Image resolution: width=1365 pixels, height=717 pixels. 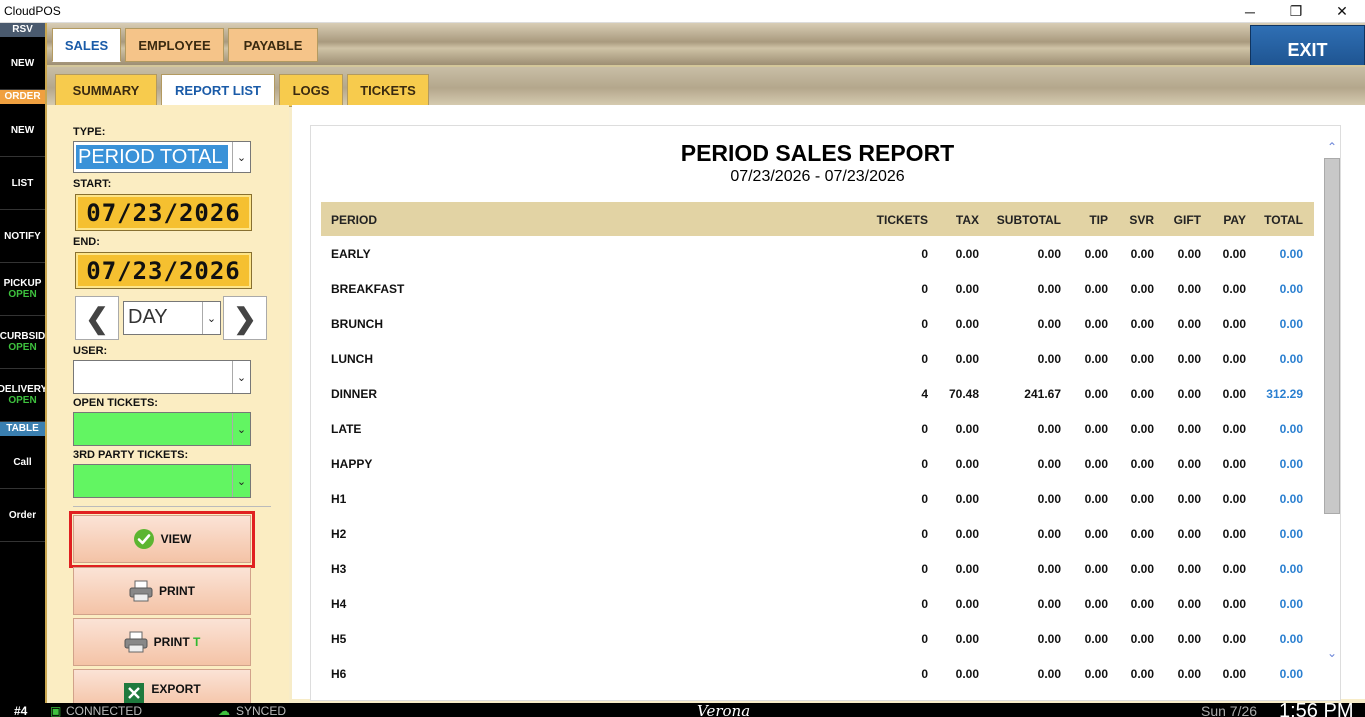 What do you see at coordinates (22, 515) in the screenshot?
I see `sidebar-order: Order` at bounding box center [22, 515].